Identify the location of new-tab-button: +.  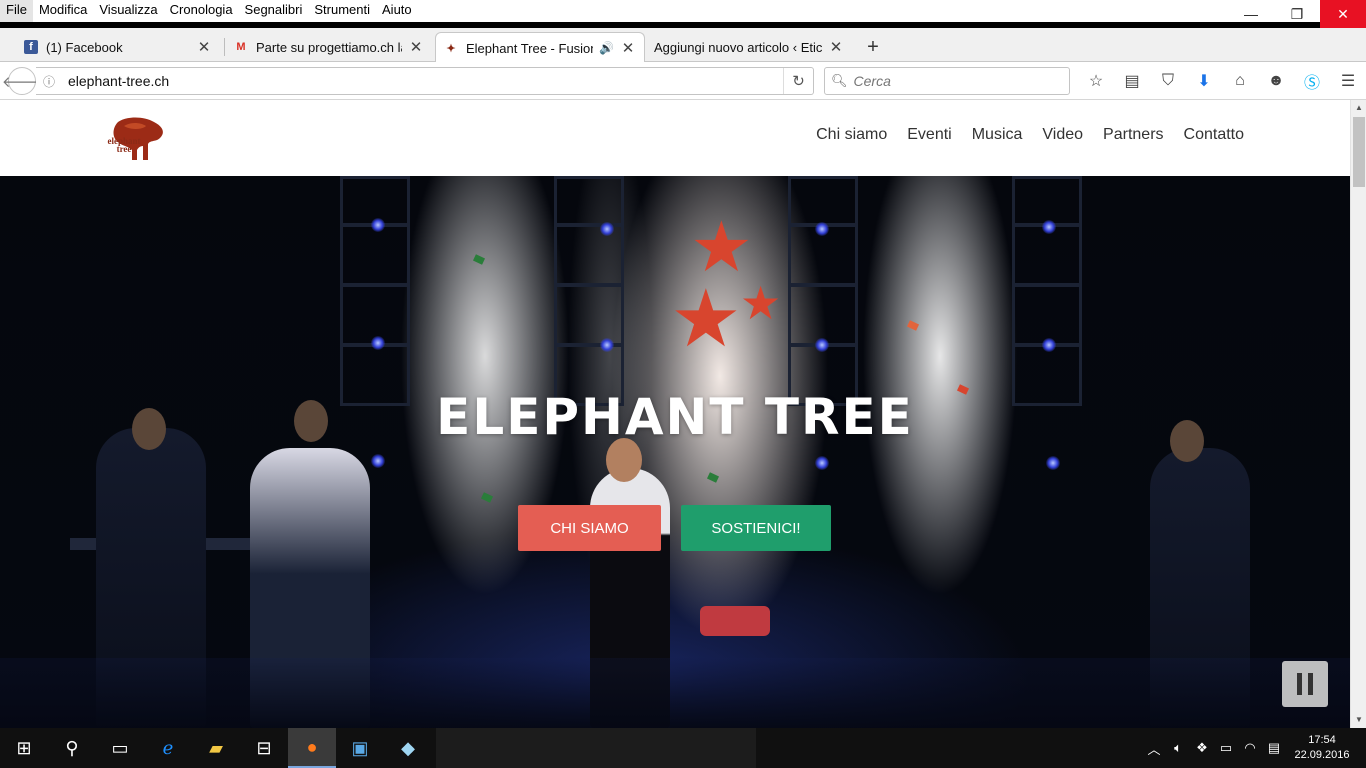
(873, 48).